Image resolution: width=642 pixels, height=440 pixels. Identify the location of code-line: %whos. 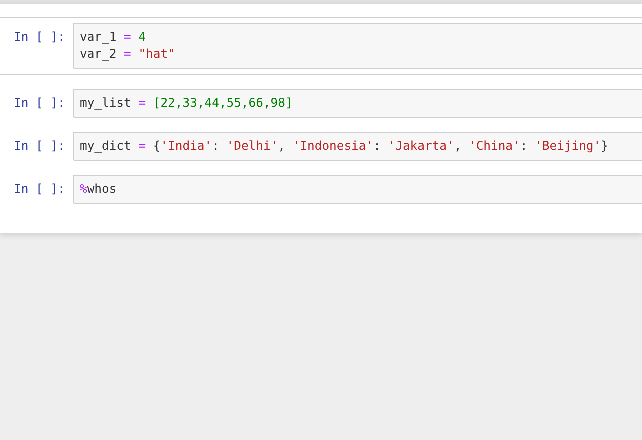
(99, 189).